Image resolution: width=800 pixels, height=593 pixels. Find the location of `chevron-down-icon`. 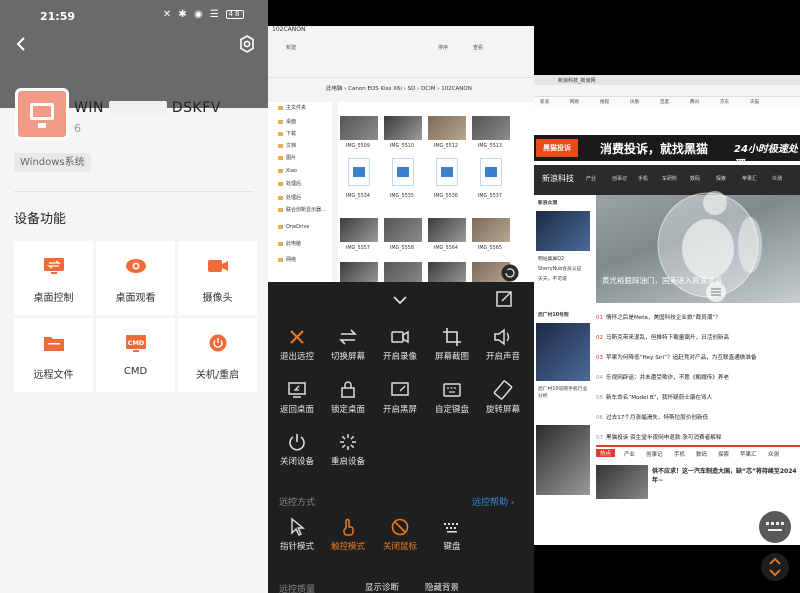

chevron-down-icon is located at coordinates (400, 300).